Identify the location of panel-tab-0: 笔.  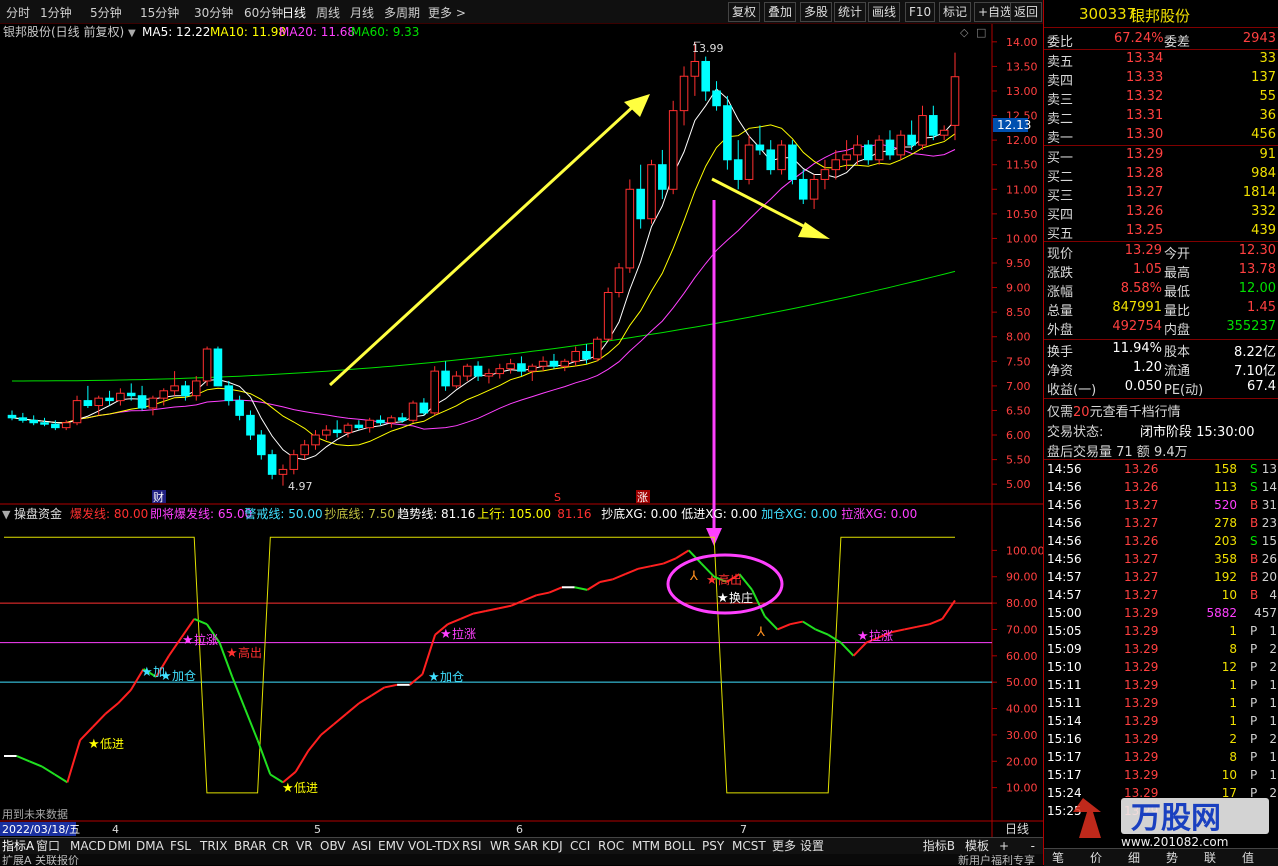
(1058, 857).